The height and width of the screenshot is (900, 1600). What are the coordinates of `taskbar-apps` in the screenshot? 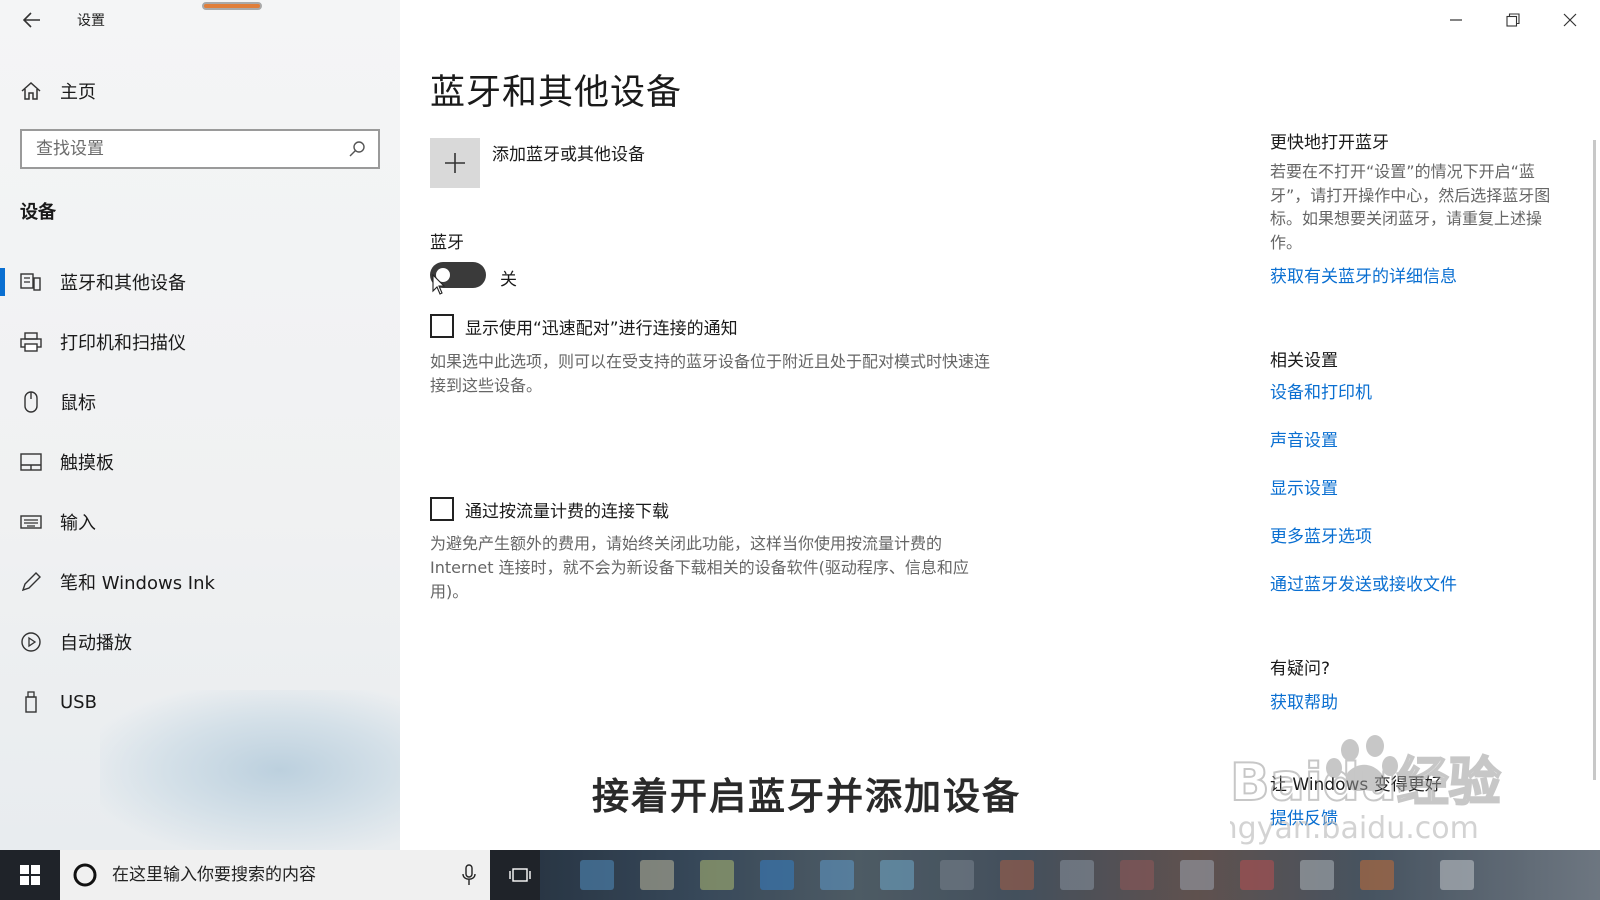 It's located at (1070, 875).